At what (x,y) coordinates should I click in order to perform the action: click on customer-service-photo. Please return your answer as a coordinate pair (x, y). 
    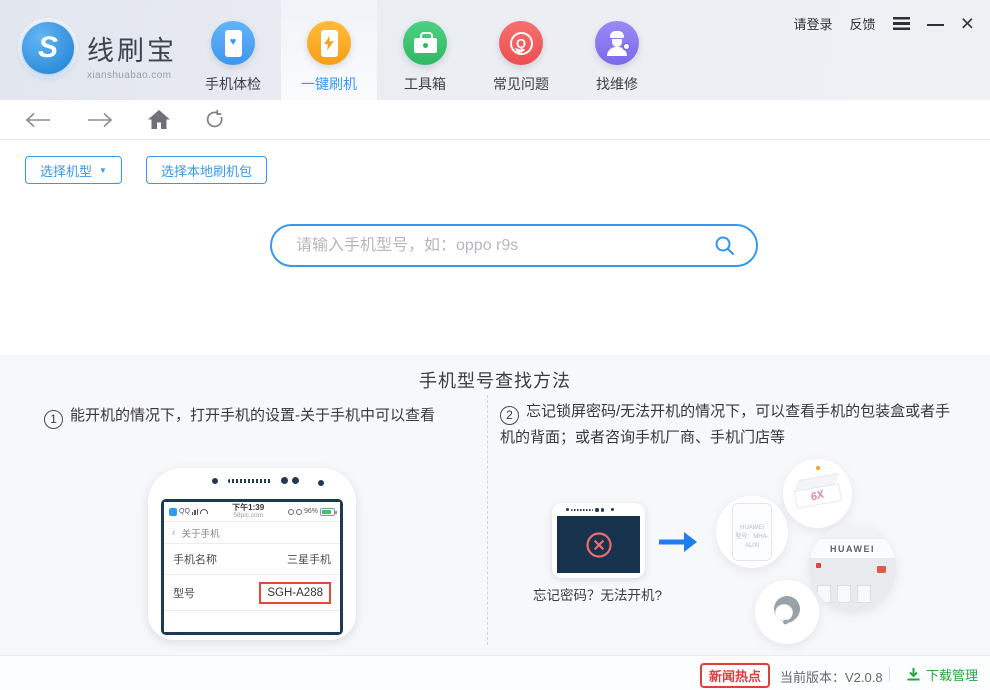
    Looking at the image, I should click on (787, 612).